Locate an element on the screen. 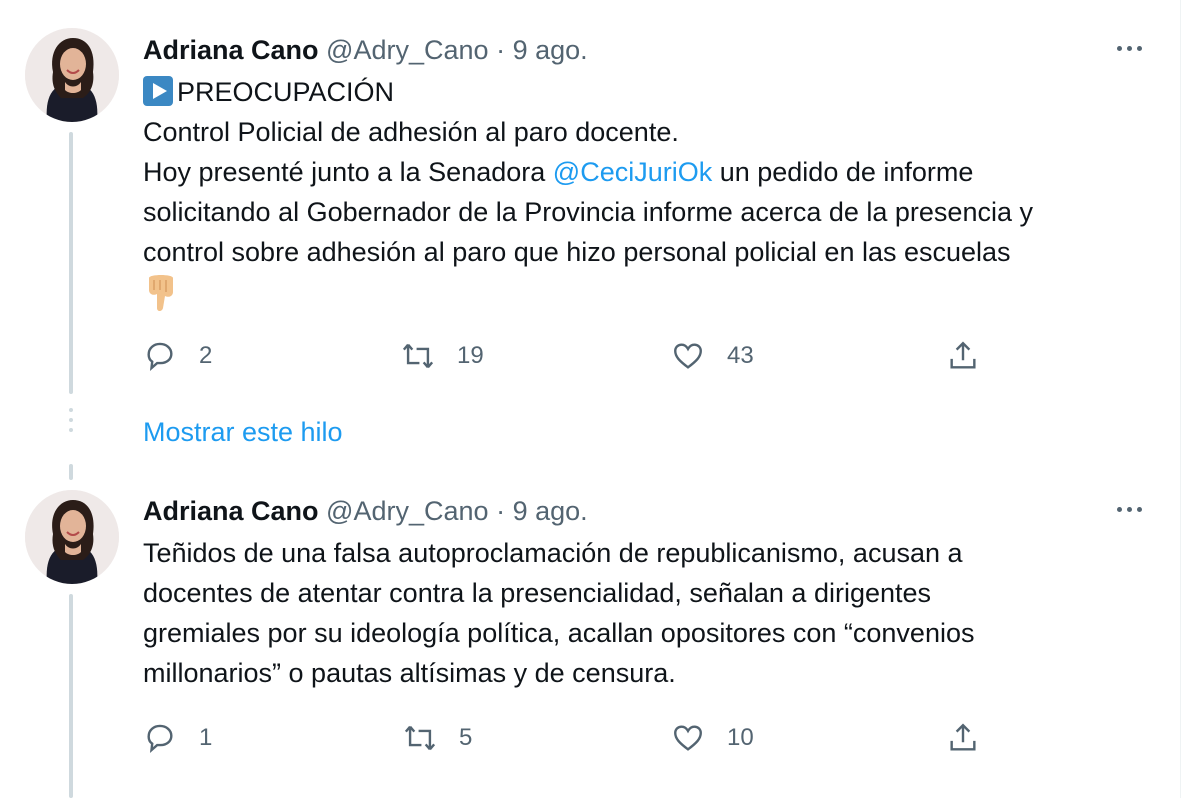 This screenshot has width=1200, height=798. text-segment: un pedido de informe is located at coordinates (843, 172).